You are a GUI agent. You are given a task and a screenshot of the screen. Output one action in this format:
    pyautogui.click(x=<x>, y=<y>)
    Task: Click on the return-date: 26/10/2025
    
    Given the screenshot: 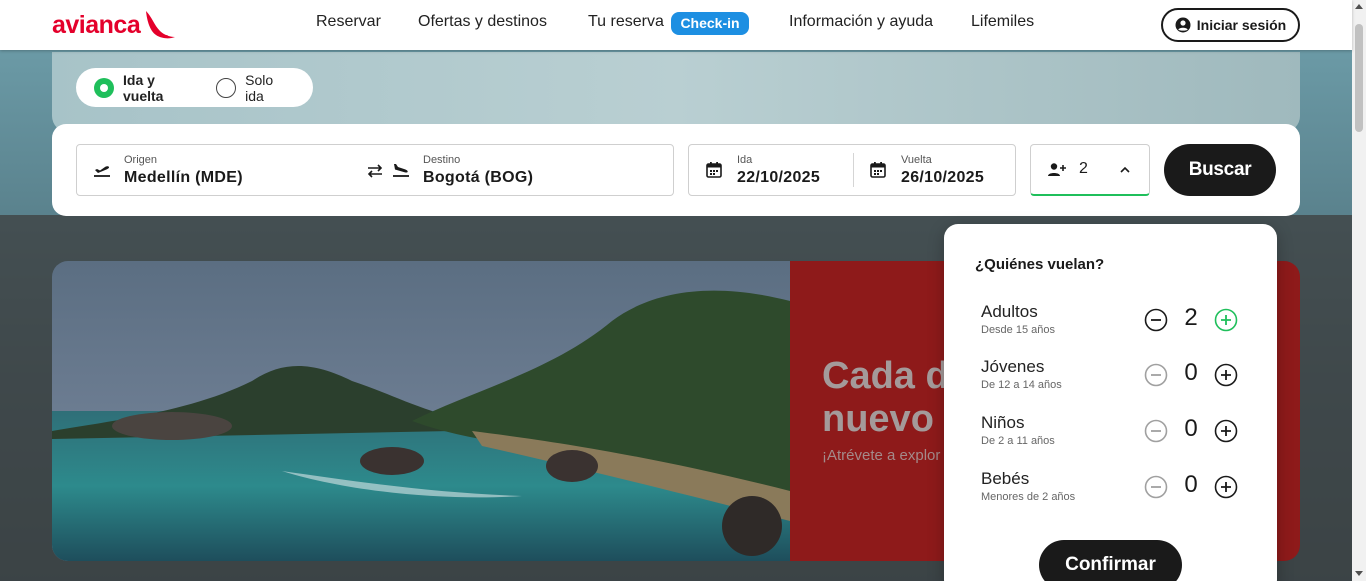 What is the action you would take?
    pyautogui.click(x=942, y=178)
    